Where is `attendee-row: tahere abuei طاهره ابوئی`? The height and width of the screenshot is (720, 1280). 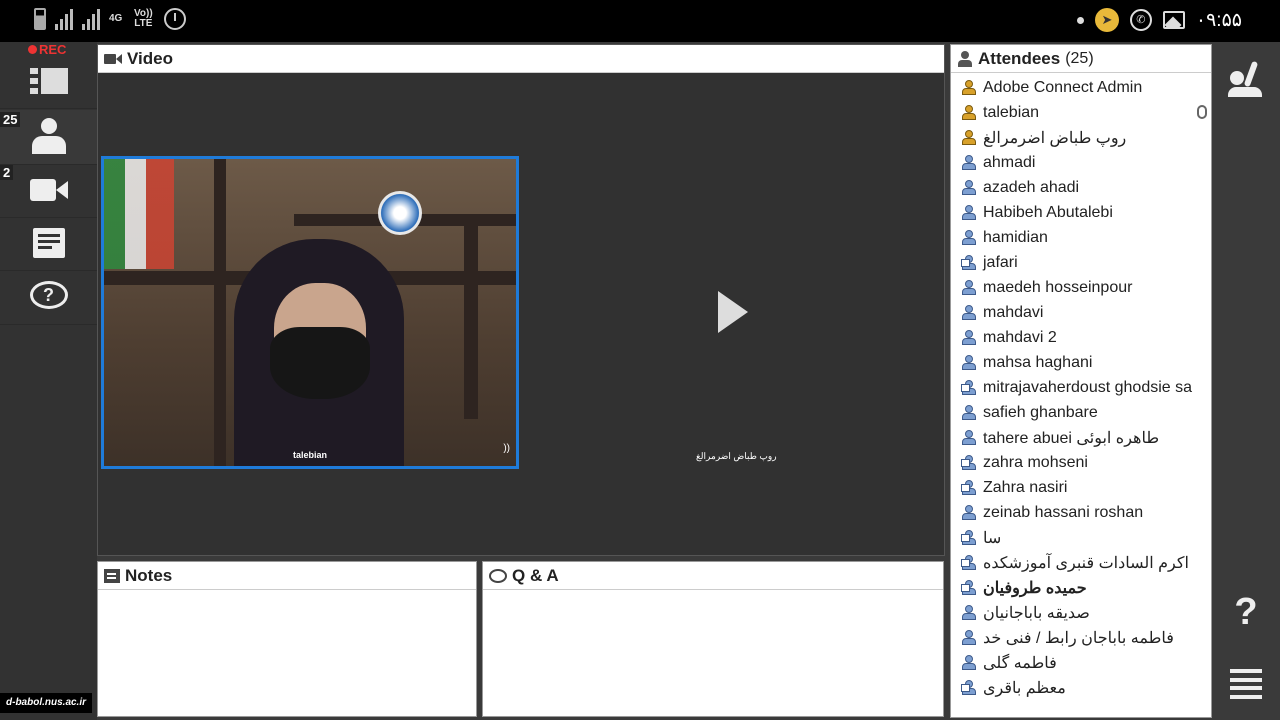
attendee-row: tahere abuei طاهره ابوئی is located at coordinates (1081, 437).